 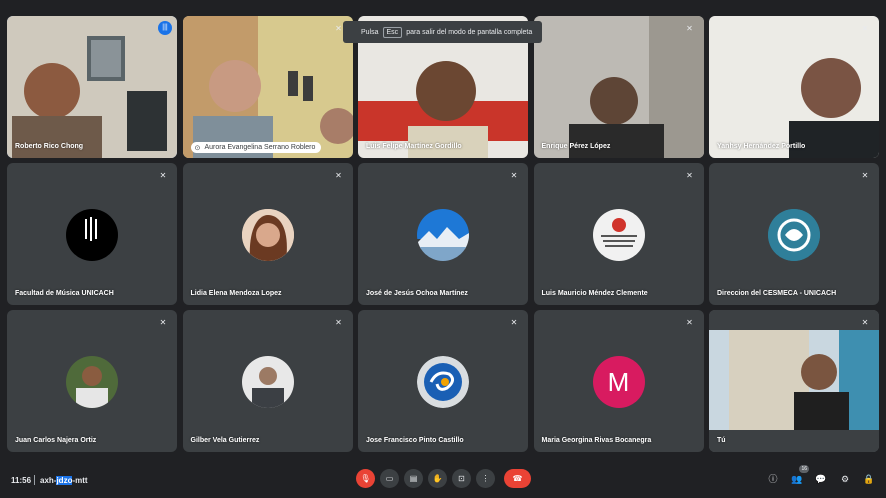 I want to click on call-controls: 🎙 ▭ ▤ ✋ ⊡ ⋮ ☎, so click(x=443, y=478).